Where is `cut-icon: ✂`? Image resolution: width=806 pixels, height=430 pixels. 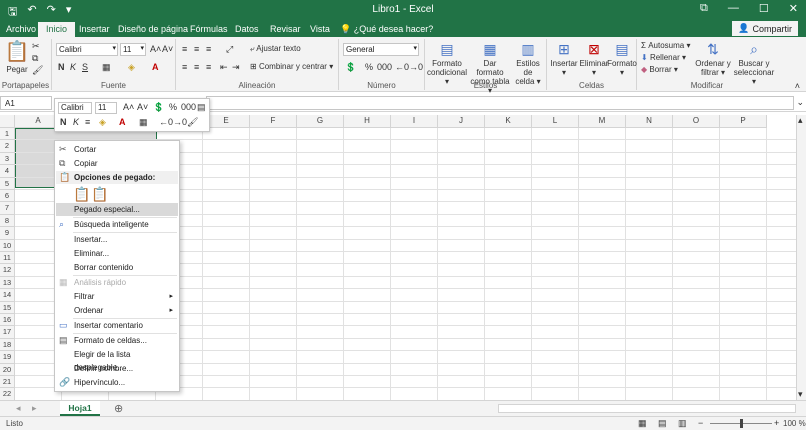 cut-icon: ✂ is located at coordinates (36, 46).